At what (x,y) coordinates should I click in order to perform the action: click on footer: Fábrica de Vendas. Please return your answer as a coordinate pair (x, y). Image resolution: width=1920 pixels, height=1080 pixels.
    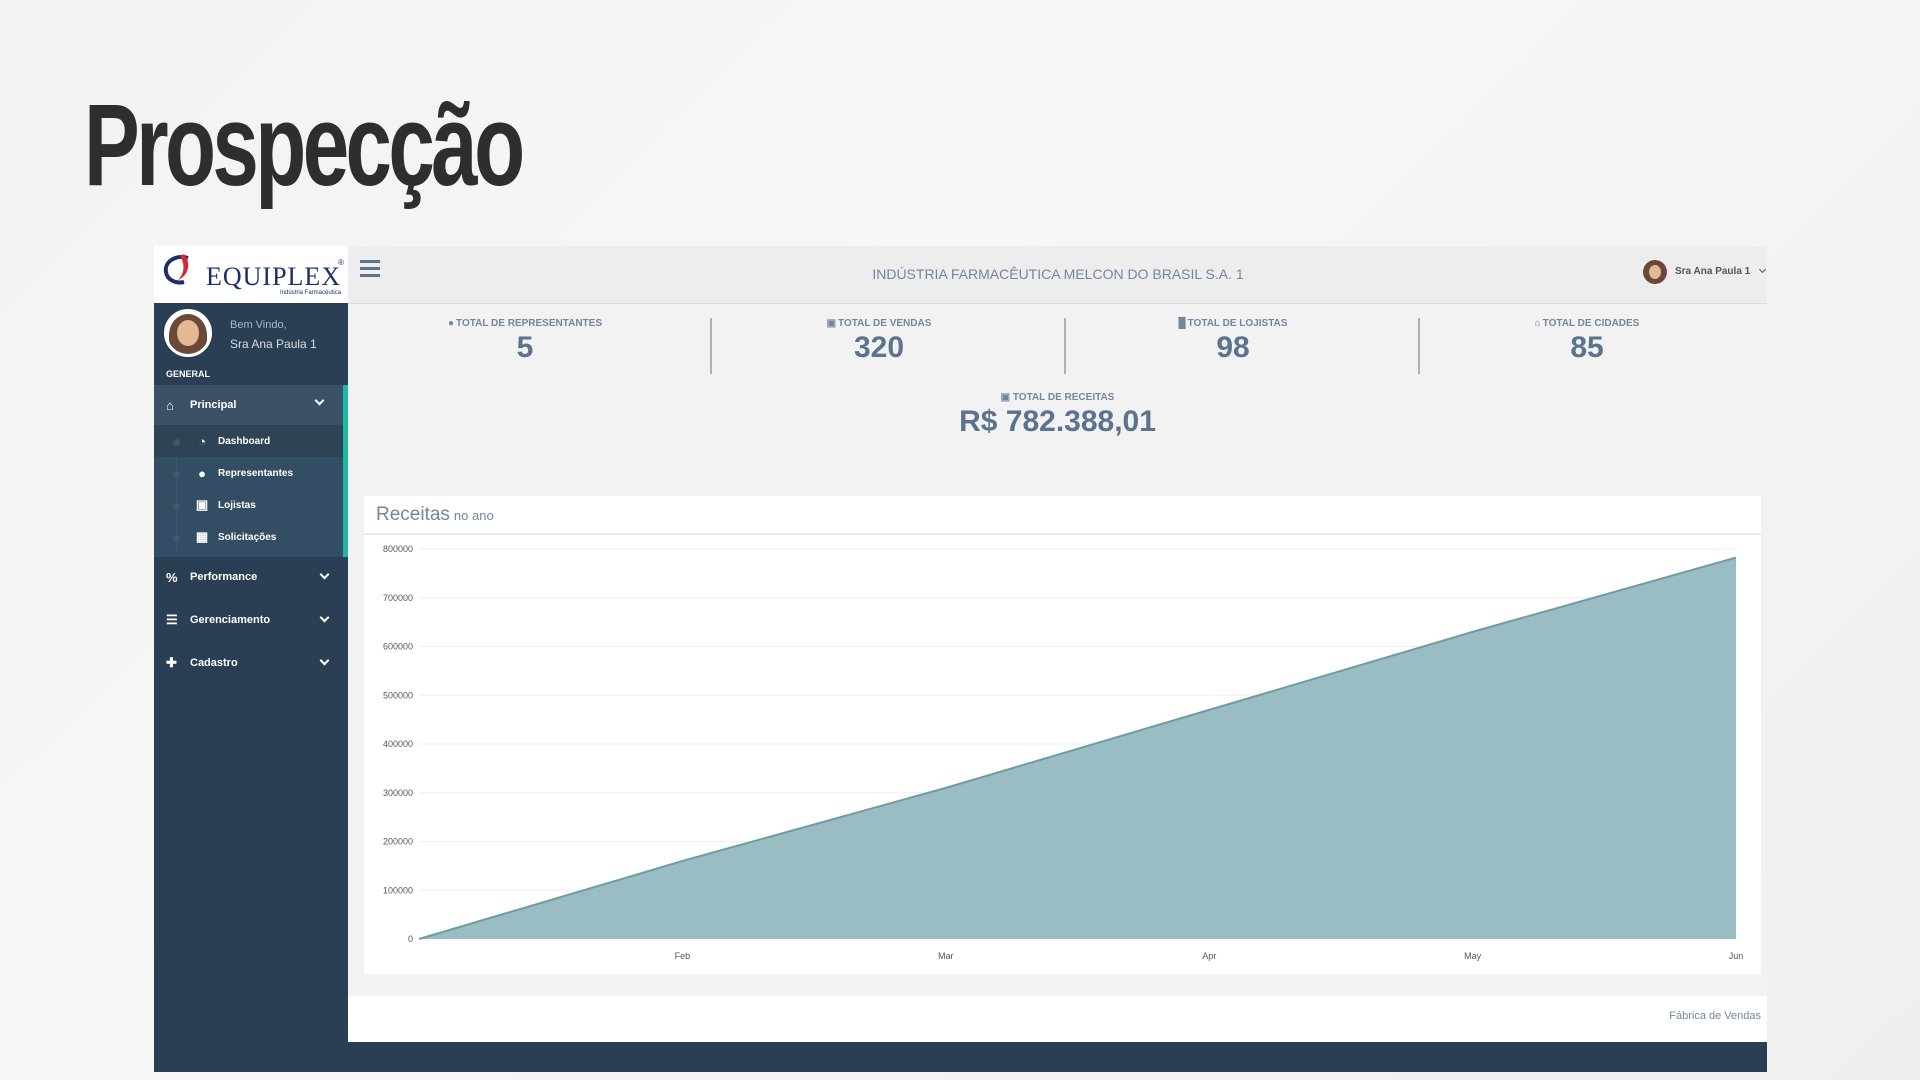
    Looking at the image, I should click on (1057, 1019).